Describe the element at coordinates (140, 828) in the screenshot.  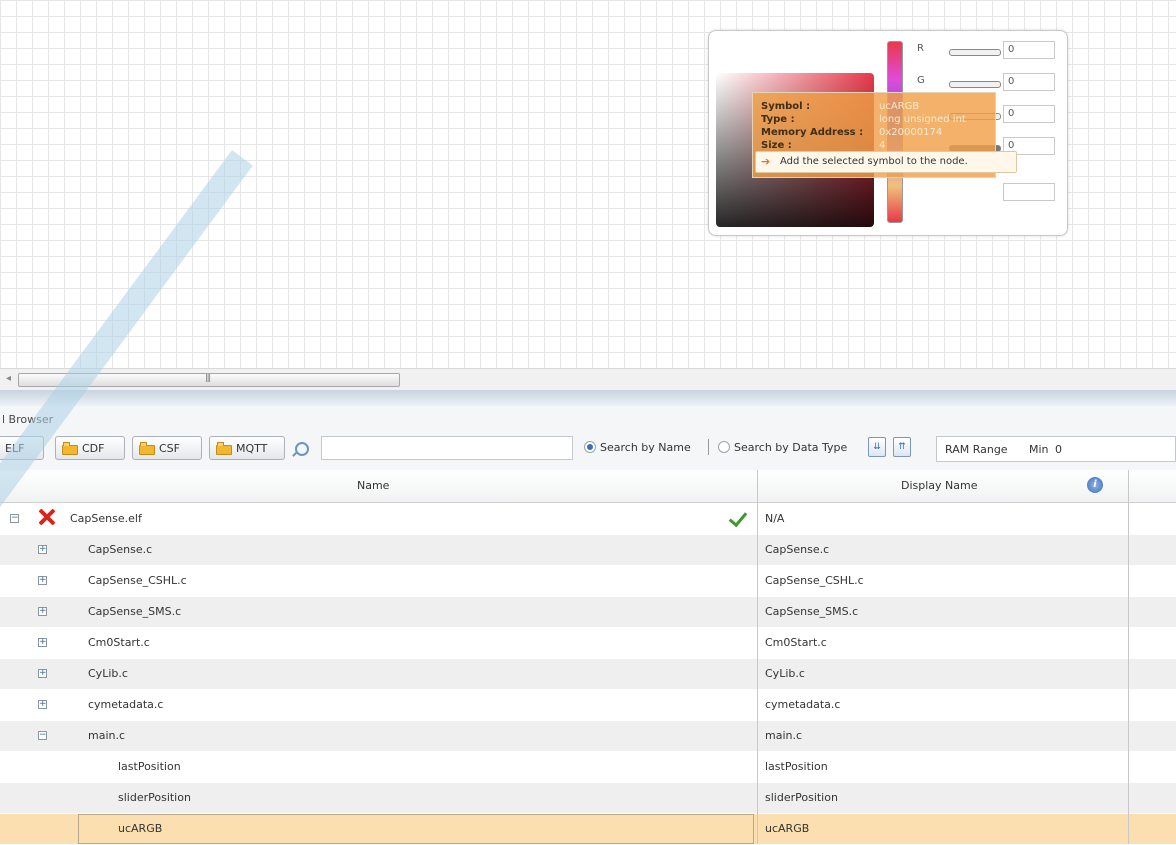
I see `row-name: ucARGB` at that location.